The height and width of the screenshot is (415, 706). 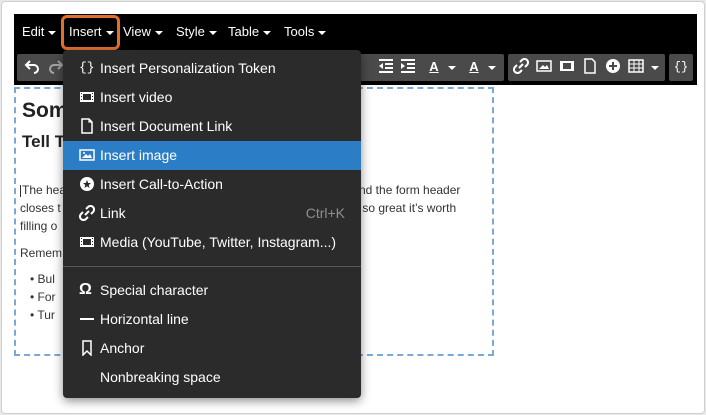 I want to click on menu-edit-label: Edit, so click(x=33, y=31).